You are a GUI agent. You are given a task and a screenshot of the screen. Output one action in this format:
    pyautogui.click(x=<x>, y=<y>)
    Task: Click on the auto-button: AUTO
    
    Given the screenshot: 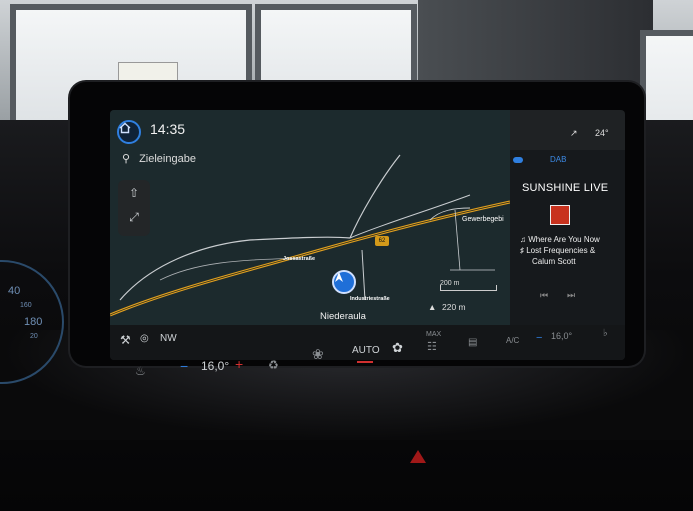 What is the action you would take?
    pyautogui.click(x=366, y=350)
    